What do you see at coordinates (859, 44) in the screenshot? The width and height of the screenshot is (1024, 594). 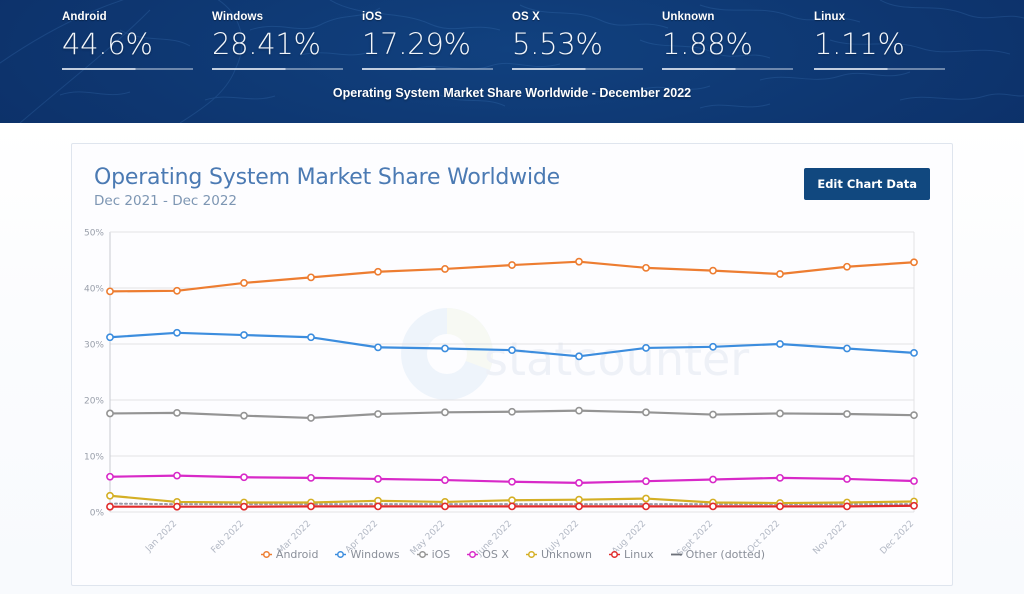 I see `stat-value: 1.11%` at bounding box center [859, 44].